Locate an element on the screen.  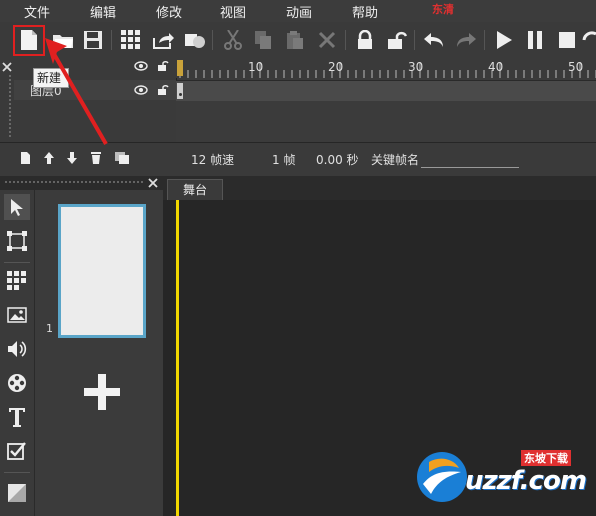
annotation-arrow is located at coordinates (76, 92).